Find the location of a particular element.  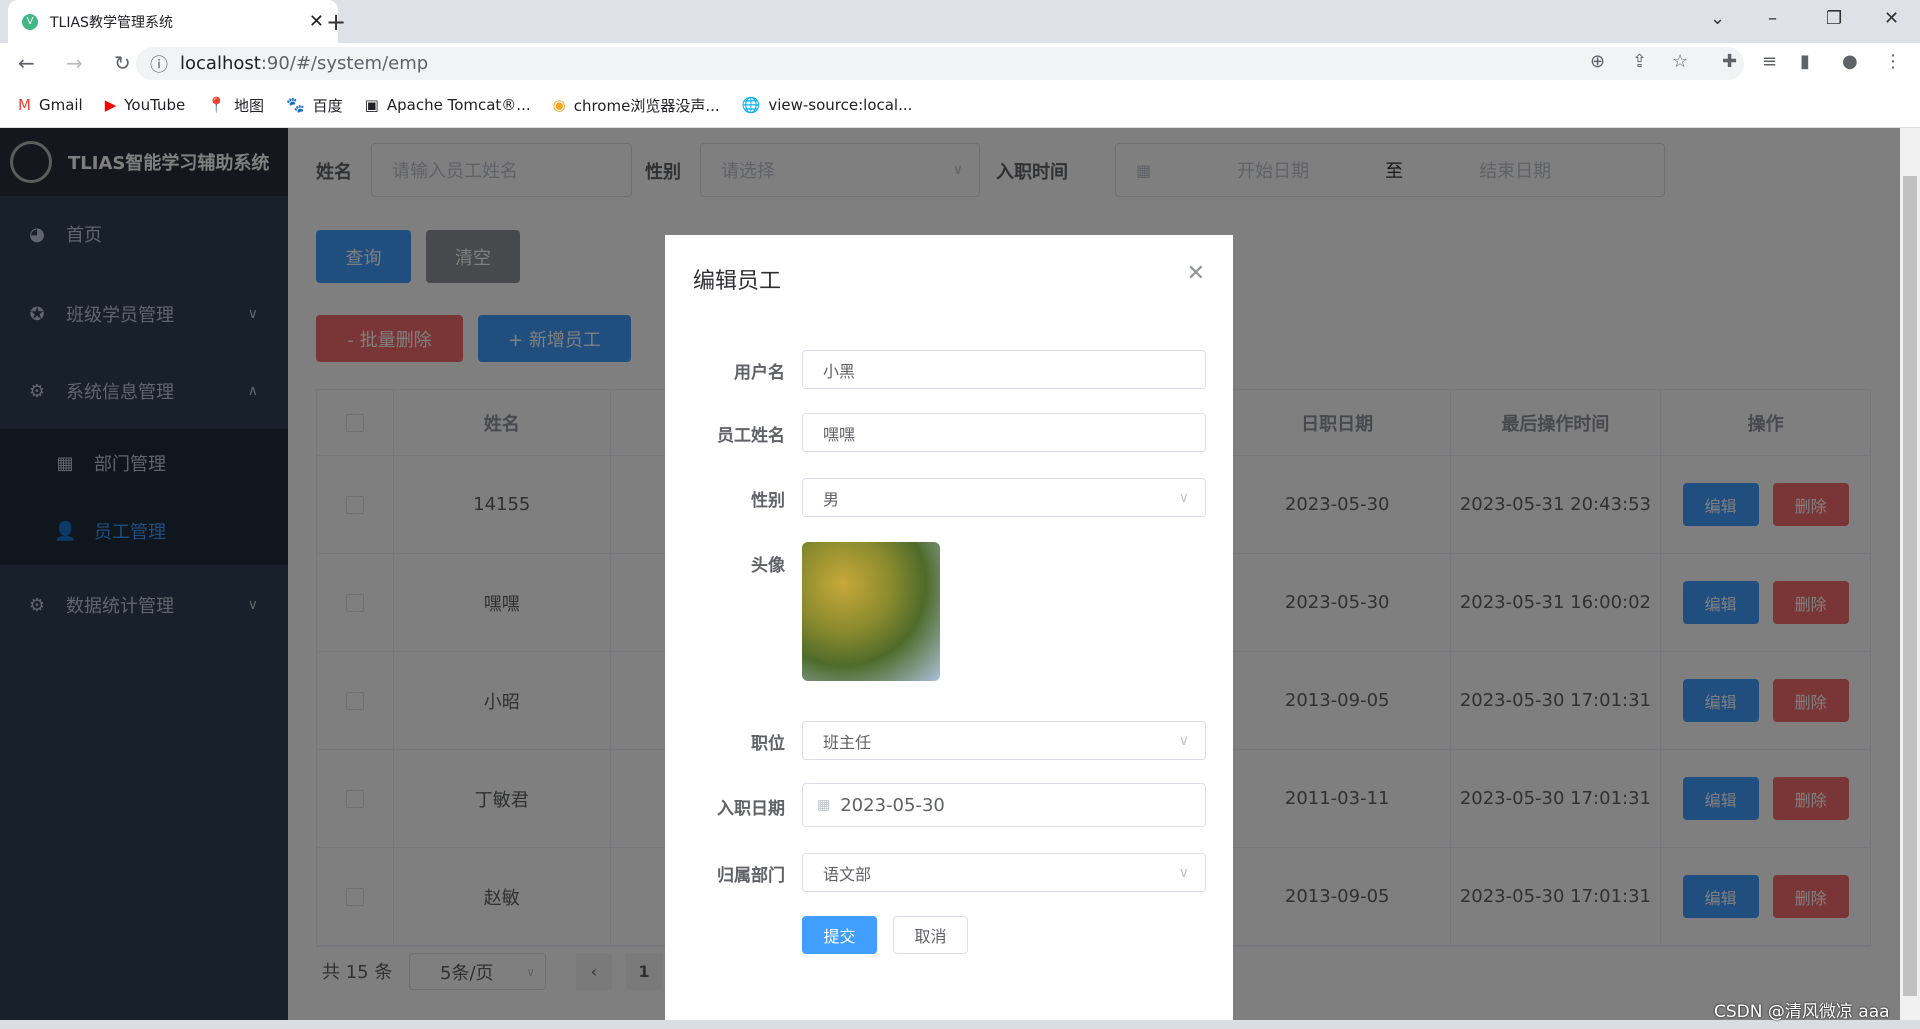

baidu-icon: 🐾 is located at coordinates (295, 105).